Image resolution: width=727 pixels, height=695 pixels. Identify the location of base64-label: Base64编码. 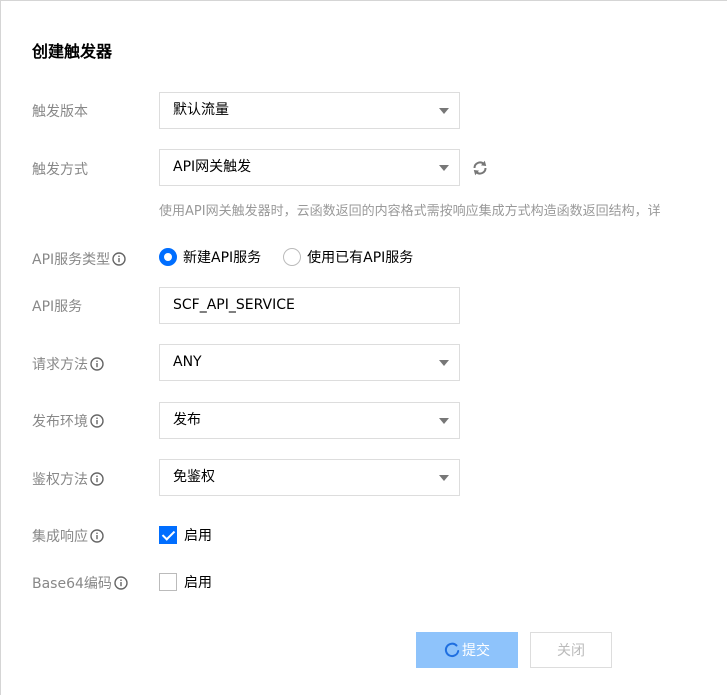
(80, 583).